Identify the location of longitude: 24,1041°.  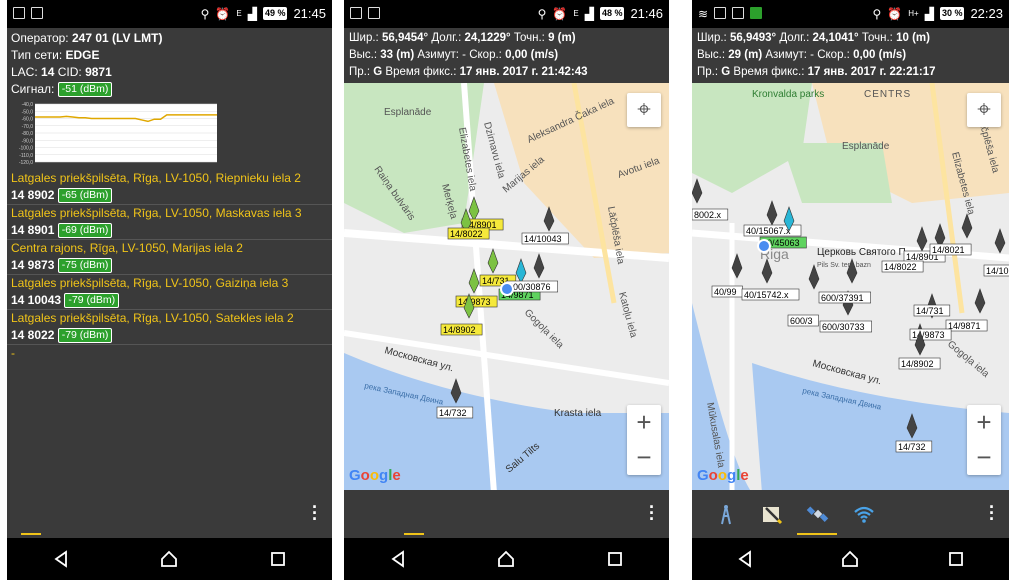
(835, 38).